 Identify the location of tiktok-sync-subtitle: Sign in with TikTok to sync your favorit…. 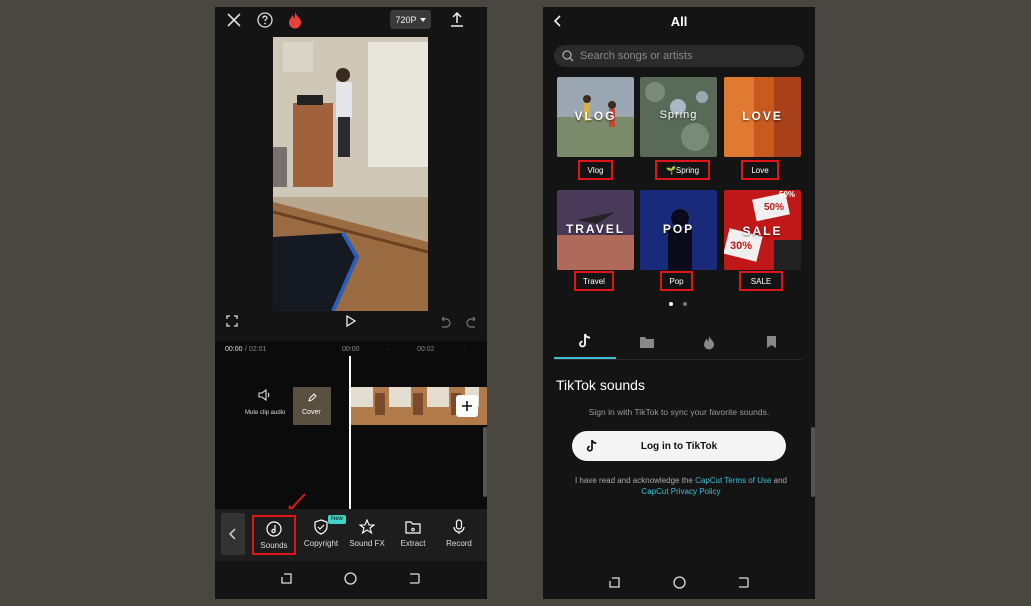
(679, 412).